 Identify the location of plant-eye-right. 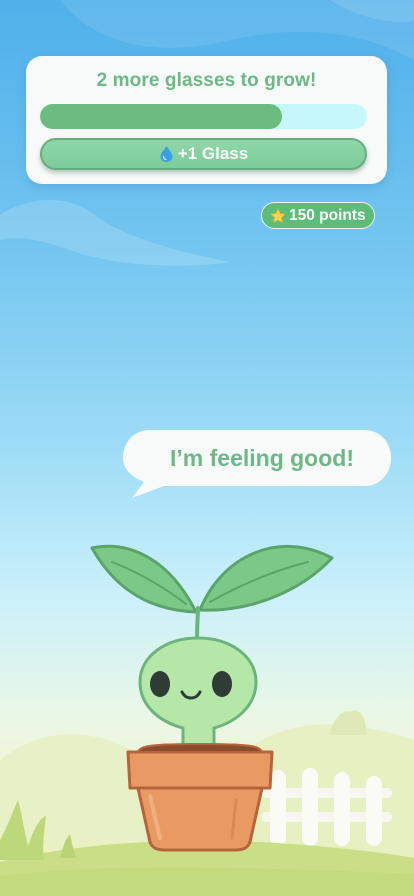
(222, 684).